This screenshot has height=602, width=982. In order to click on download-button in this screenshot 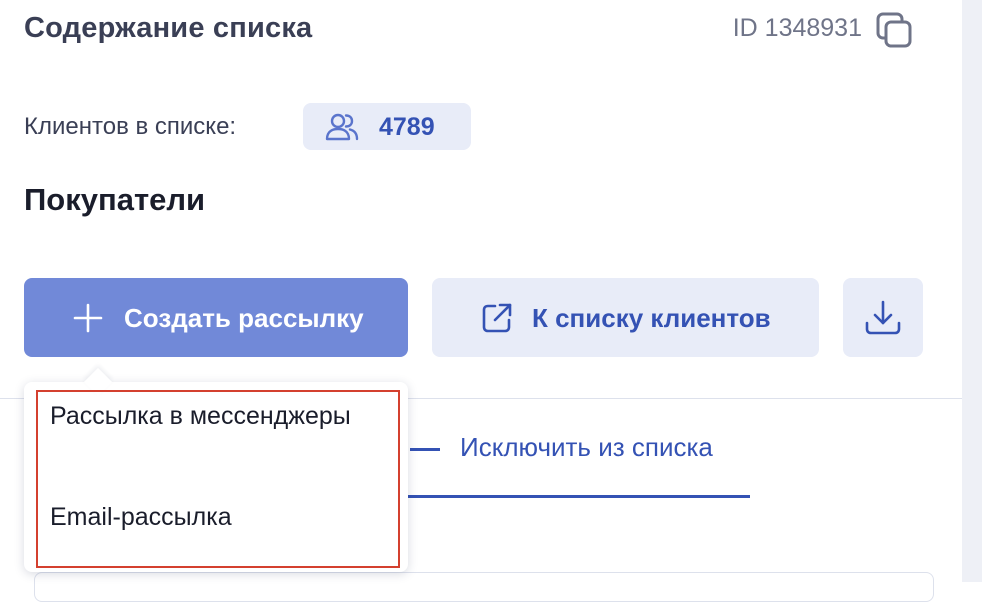, I will do `click(883, 317)`.